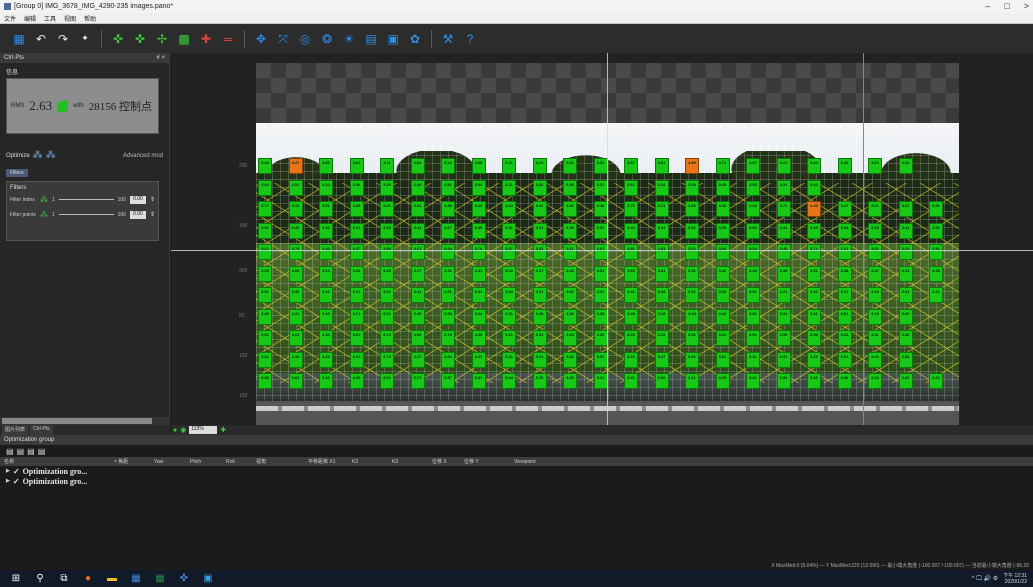 The image size is (1033, 587). I want to click on remove-group-icon: ▤, so click(21, 451).